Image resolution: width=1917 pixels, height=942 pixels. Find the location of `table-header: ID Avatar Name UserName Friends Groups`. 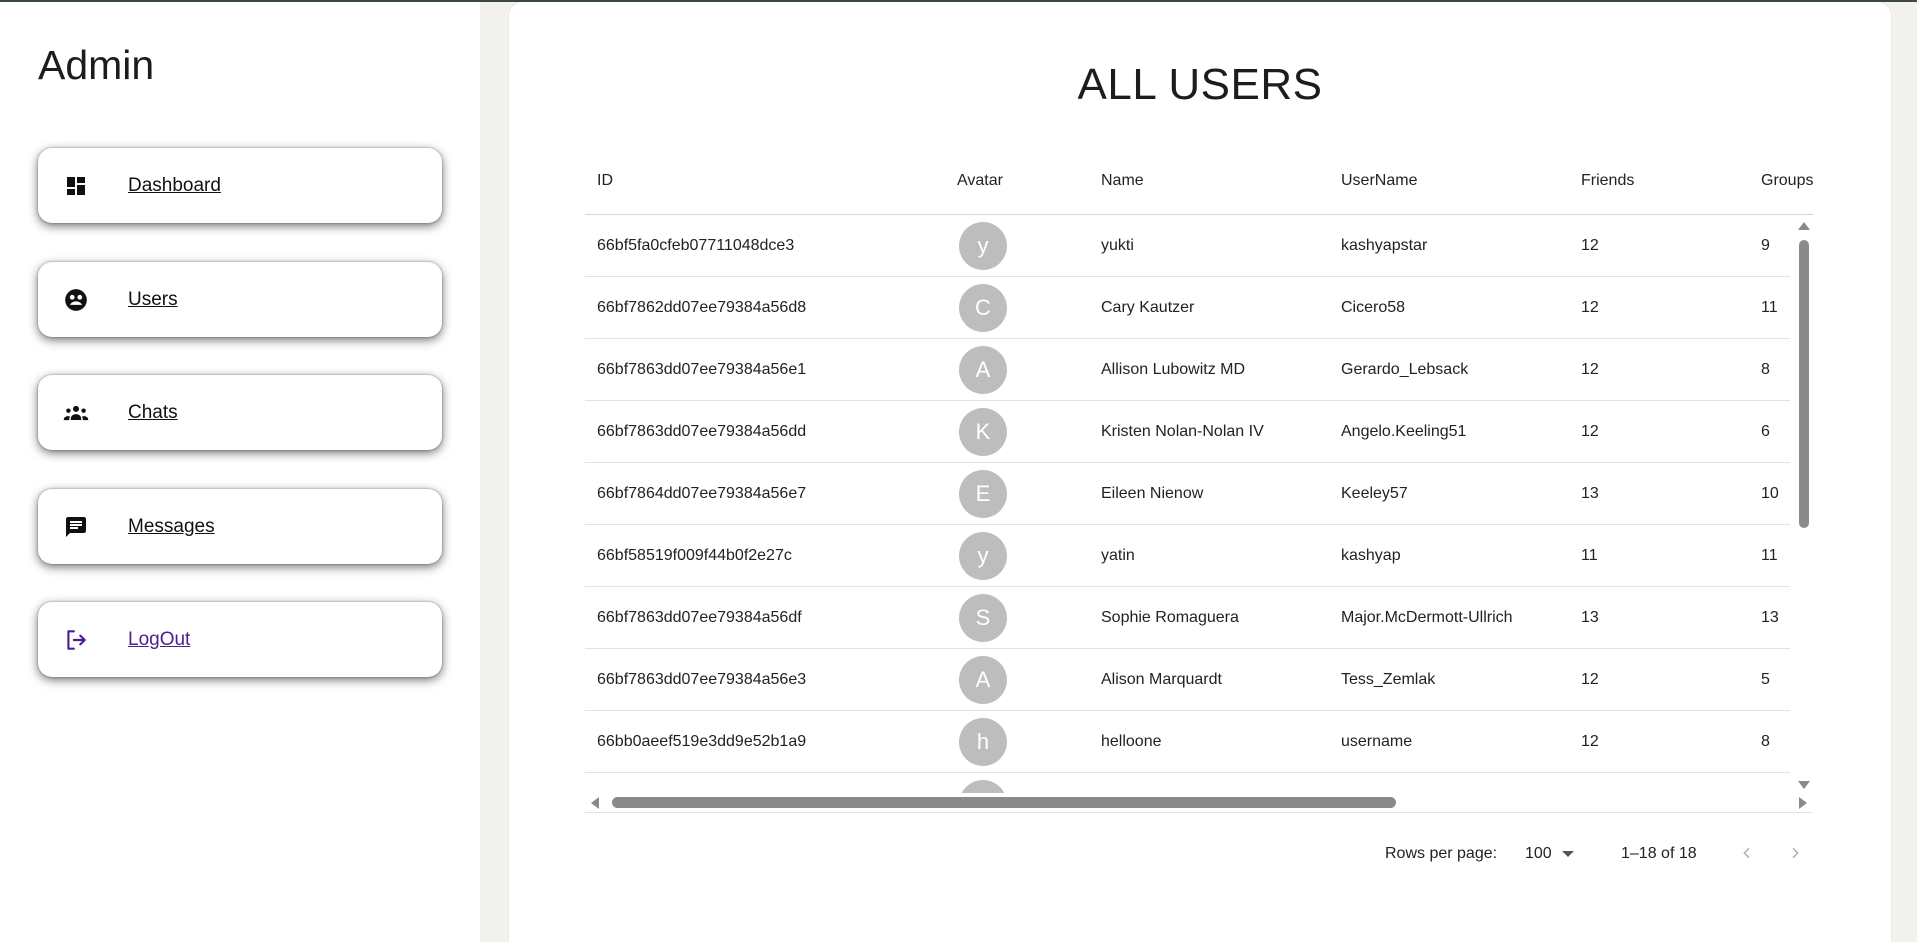

table-header: ID Avatar Name UserName Friends Groups is located at coordinates (1199, 183).